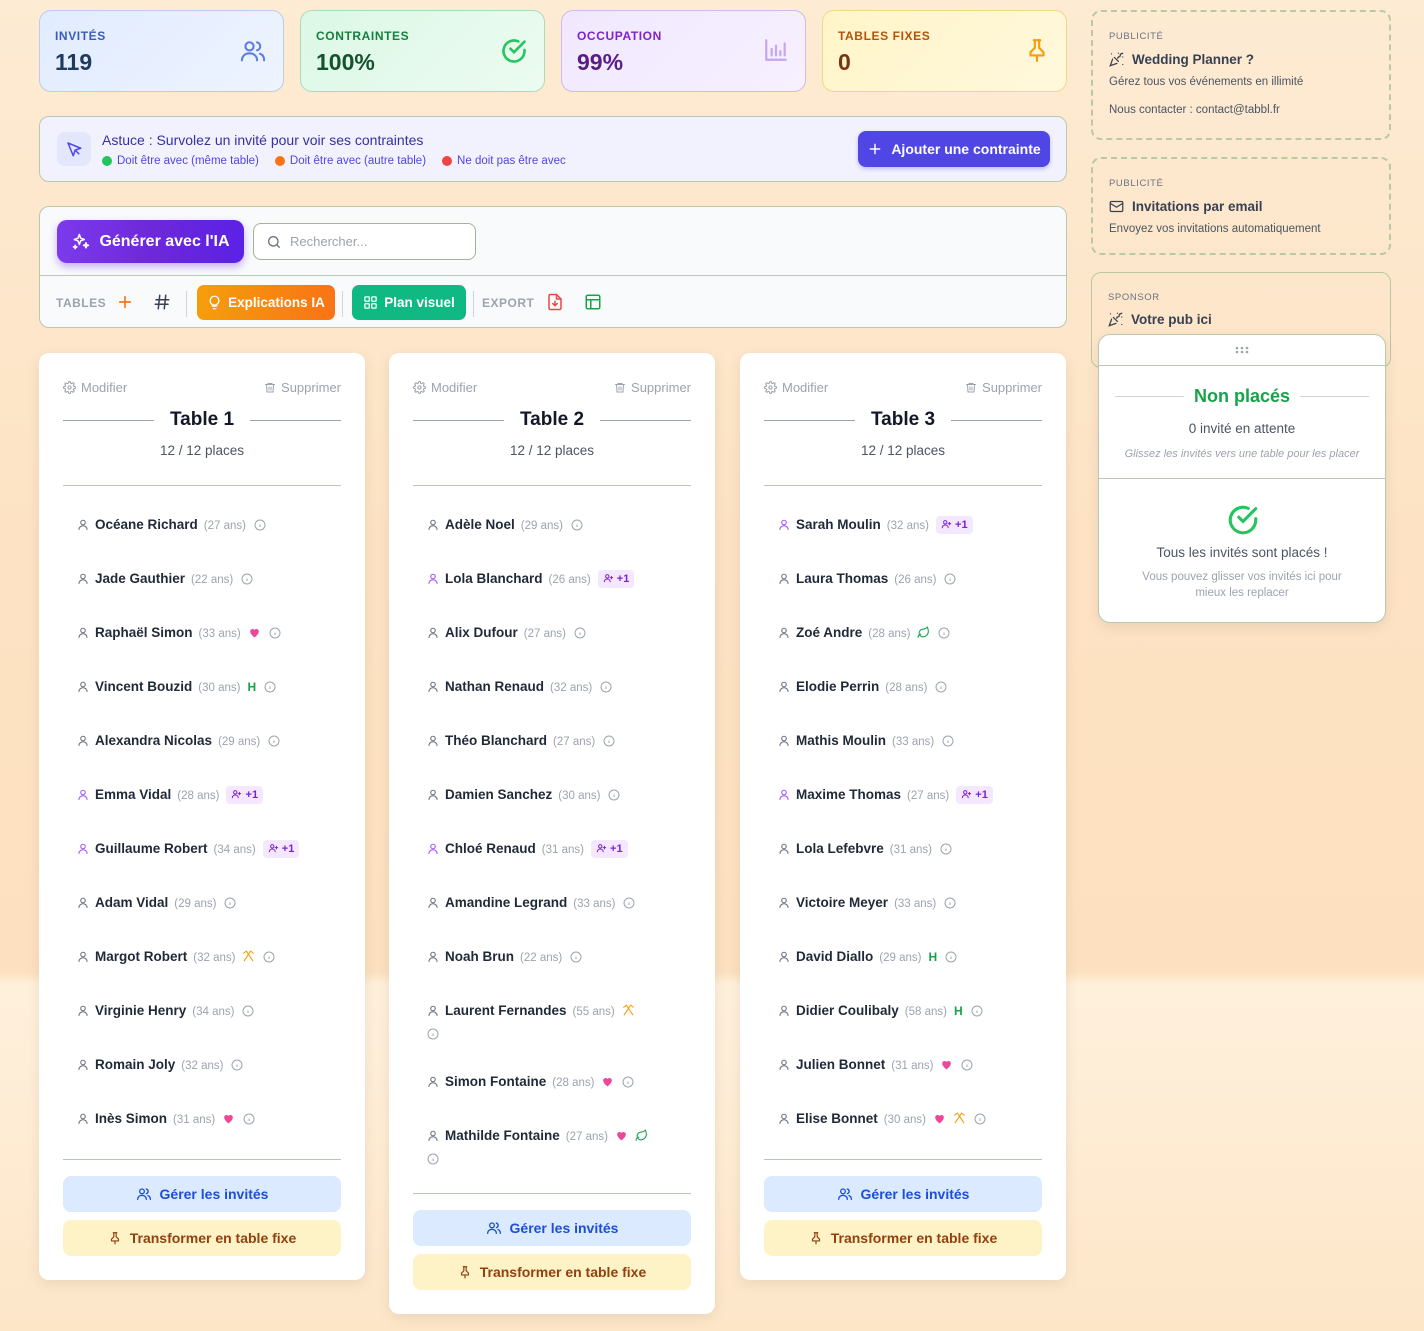  I want to click on table-numbers-icon, so click(162, 302).